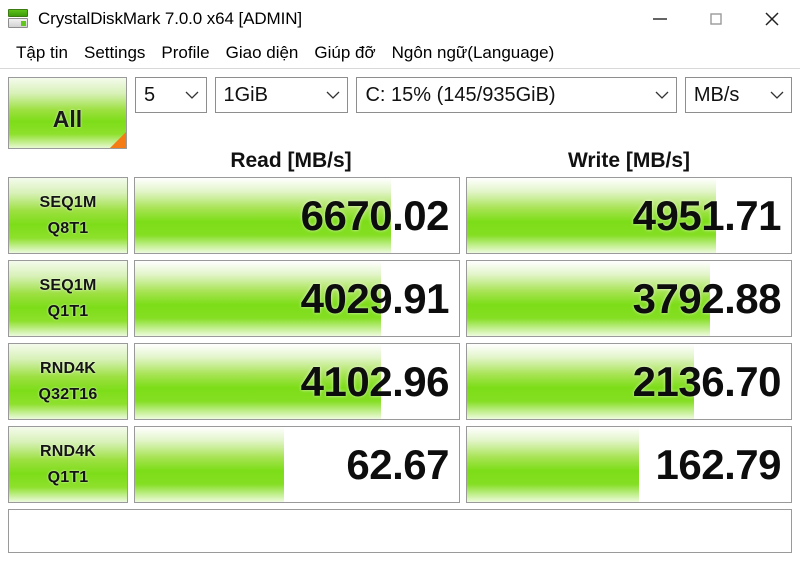 This screenshot has height=576, width=800. Describe the element at coordinates (68, 381) in the screenshot. I see `test-label-rnd4k-q32t16: RND4K Q32T16` at that location.